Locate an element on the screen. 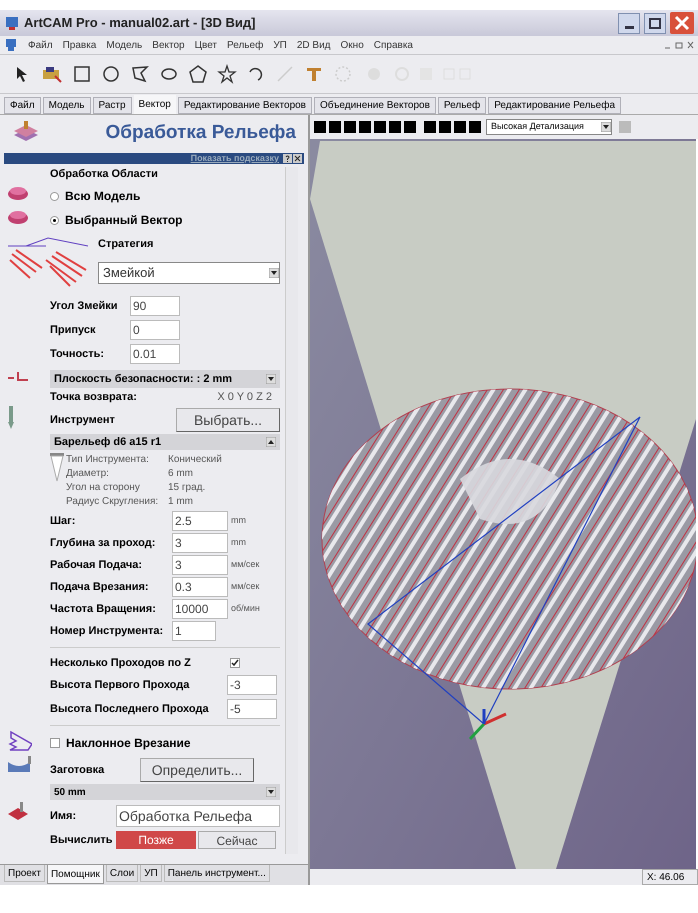  menu-item: Вектор is located at coordinates (168, 45).